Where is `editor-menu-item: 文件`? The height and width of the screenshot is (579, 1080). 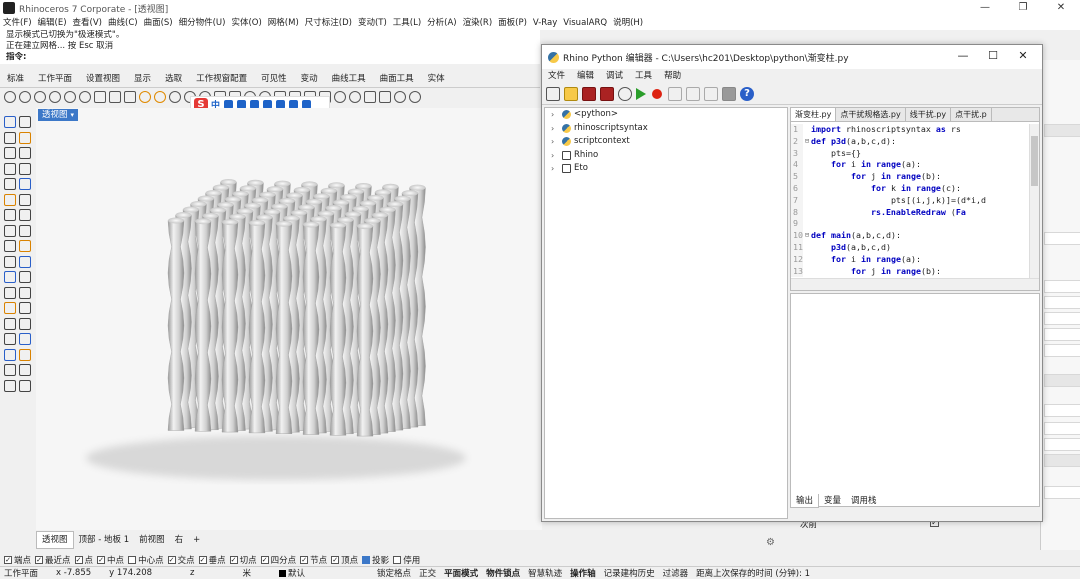
editor-menu-item: 文件 is located at coordinates (556, 76).